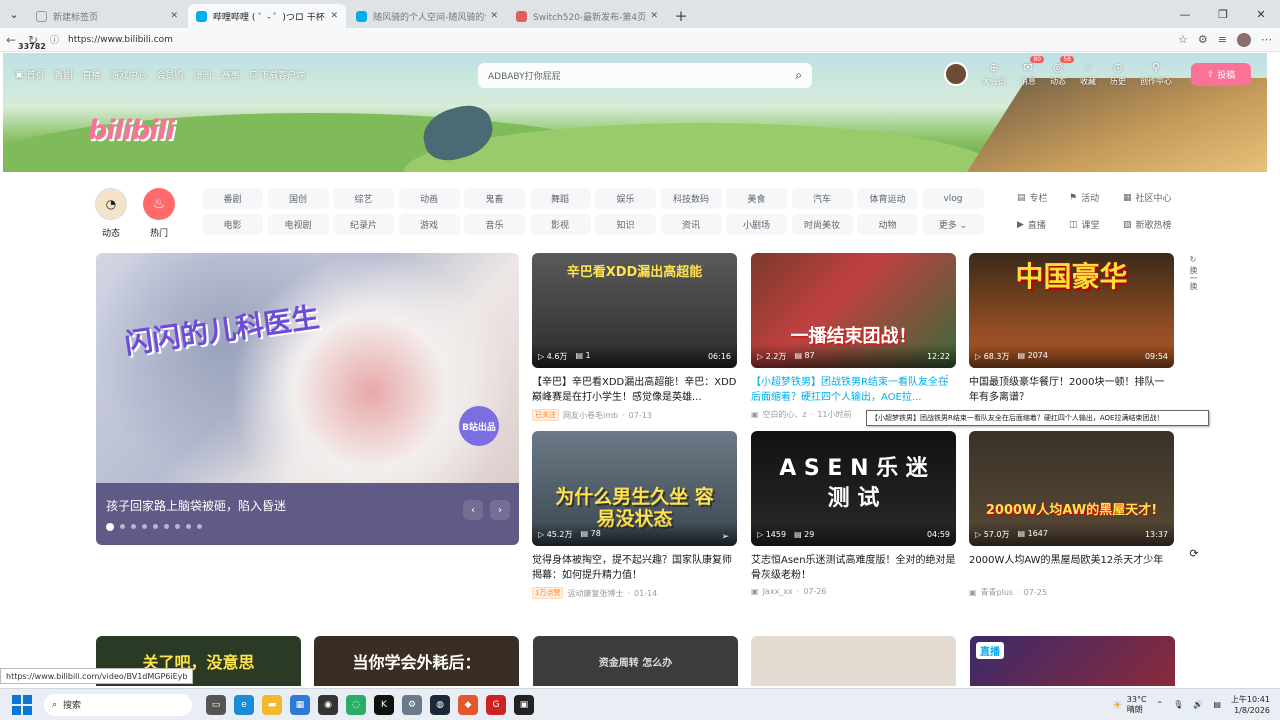  What do you see at coordinates (756, 198) in the screenshot?
I see `channel-8: 美食` at bounding box center [756, 198].